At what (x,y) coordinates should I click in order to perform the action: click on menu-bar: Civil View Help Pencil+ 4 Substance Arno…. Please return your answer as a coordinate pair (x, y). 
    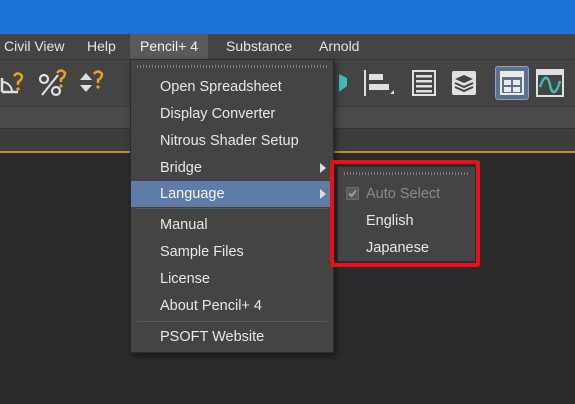
    Looking at the image, I should click on (287, 47).